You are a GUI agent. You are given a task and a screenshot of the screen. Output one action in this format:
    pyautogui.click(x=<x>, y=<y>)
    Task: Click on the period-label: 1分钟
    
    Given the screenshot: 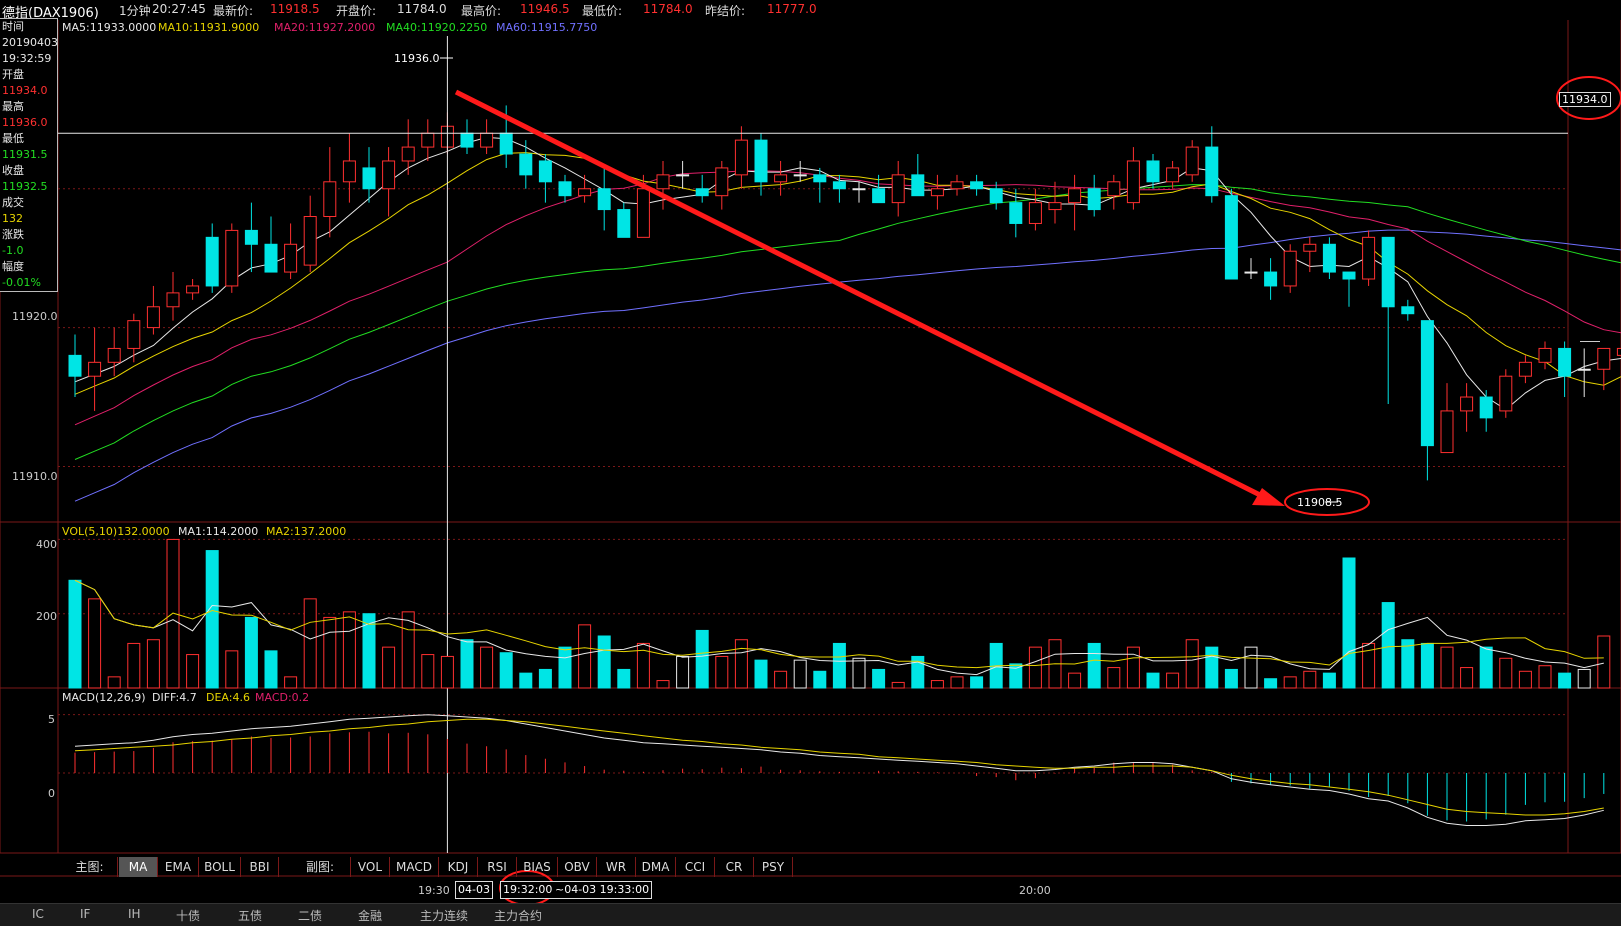 What is the action you would take?
    pyautogui.click(x=135, y=10)
    